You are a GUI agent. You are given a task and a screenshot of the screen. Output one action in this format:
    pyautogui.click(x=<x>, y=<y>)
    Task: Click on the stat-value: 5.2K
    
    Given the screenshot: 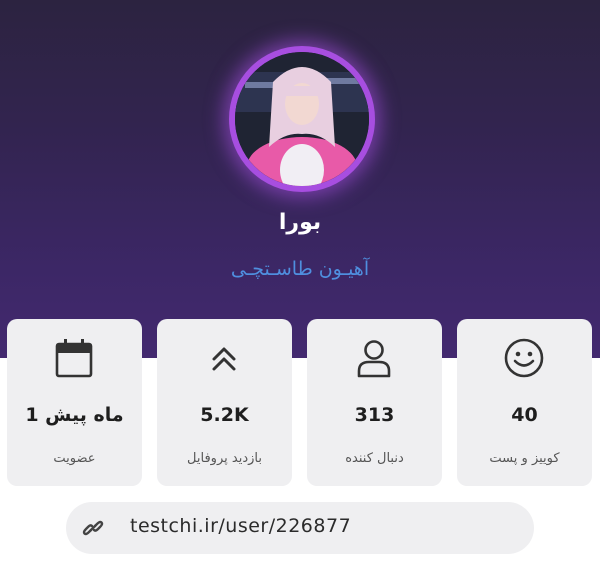 What is the action you would take?
    pyautogui.click(x=224, y=415)
    